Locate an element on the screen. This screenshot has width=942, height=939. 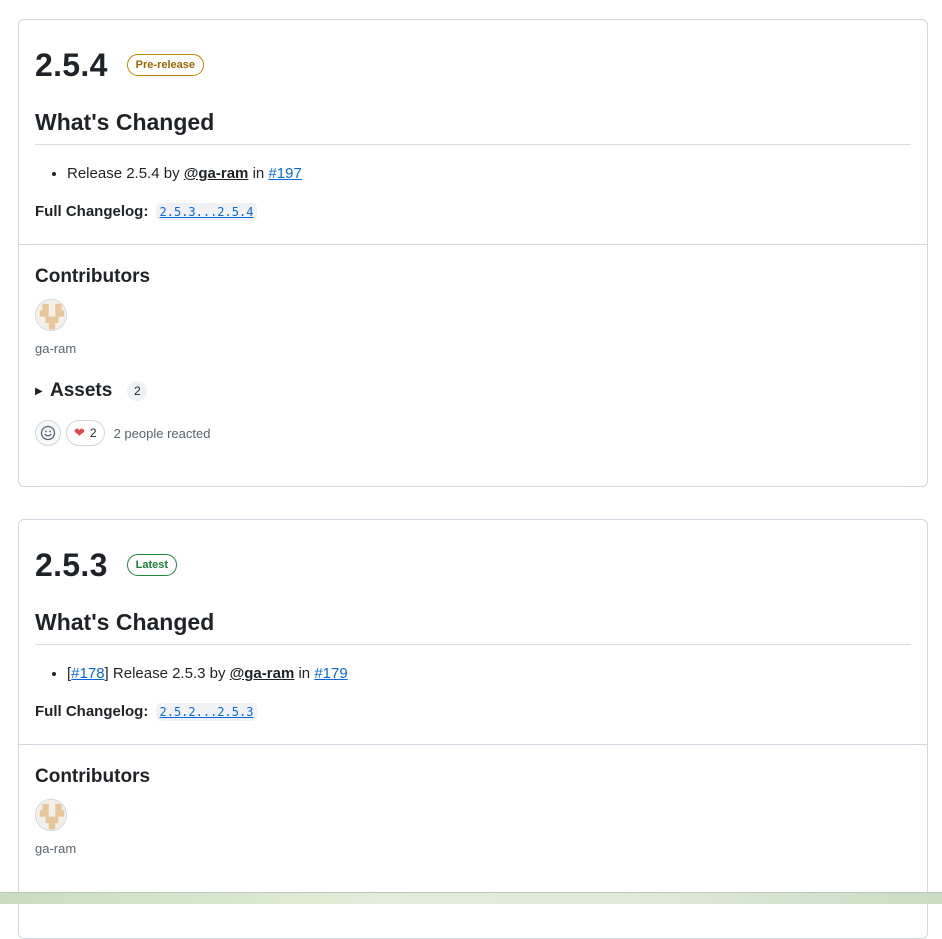
latest-badge: Latest is located at coordinates (152, 565).